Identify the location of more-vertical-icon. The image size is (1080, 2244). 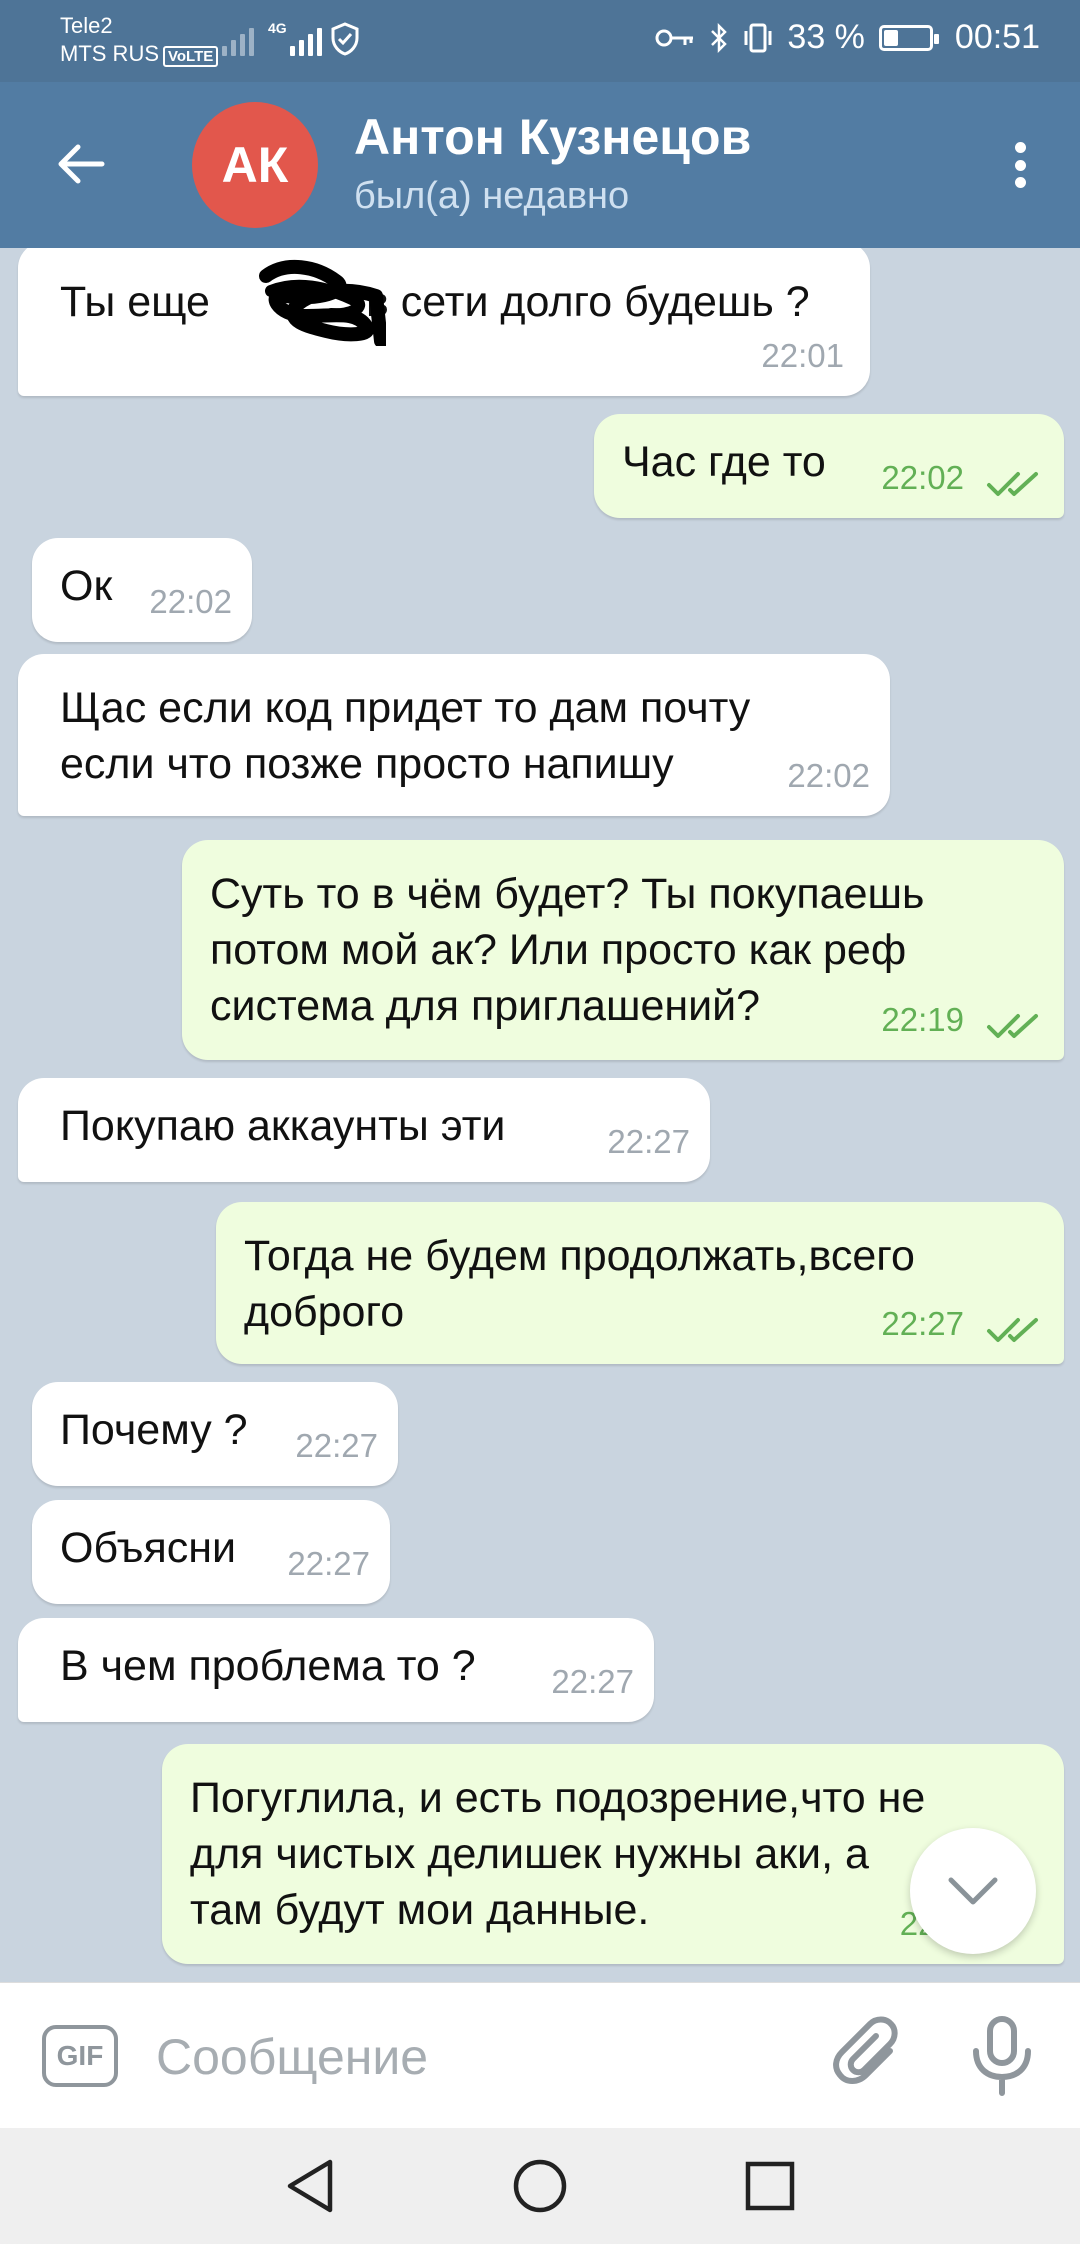
(1020, 165).